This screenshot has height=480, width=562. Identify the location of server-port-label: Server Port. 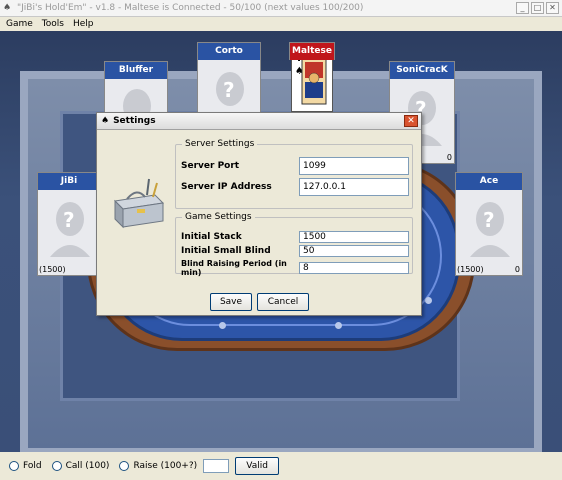
(210, 166).